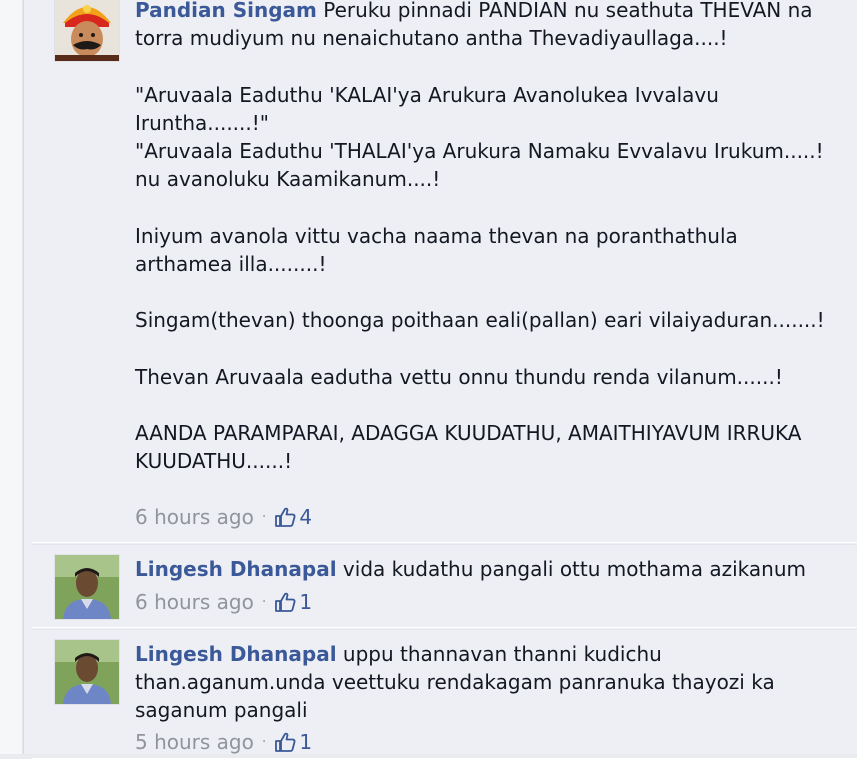 Image resolution: width=857 pixels, height=759 pixels. What do you see at coordinates (194, 742) in the screenshot?
I see `comment-timestamp: 5 hours ago` at bounding box center [194, 742].